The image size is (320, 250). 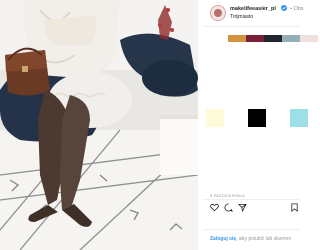 What do you see at coordinates (218, 13) in the screenshot?
I see `profile-avatar` at bounding box center [218, 13].